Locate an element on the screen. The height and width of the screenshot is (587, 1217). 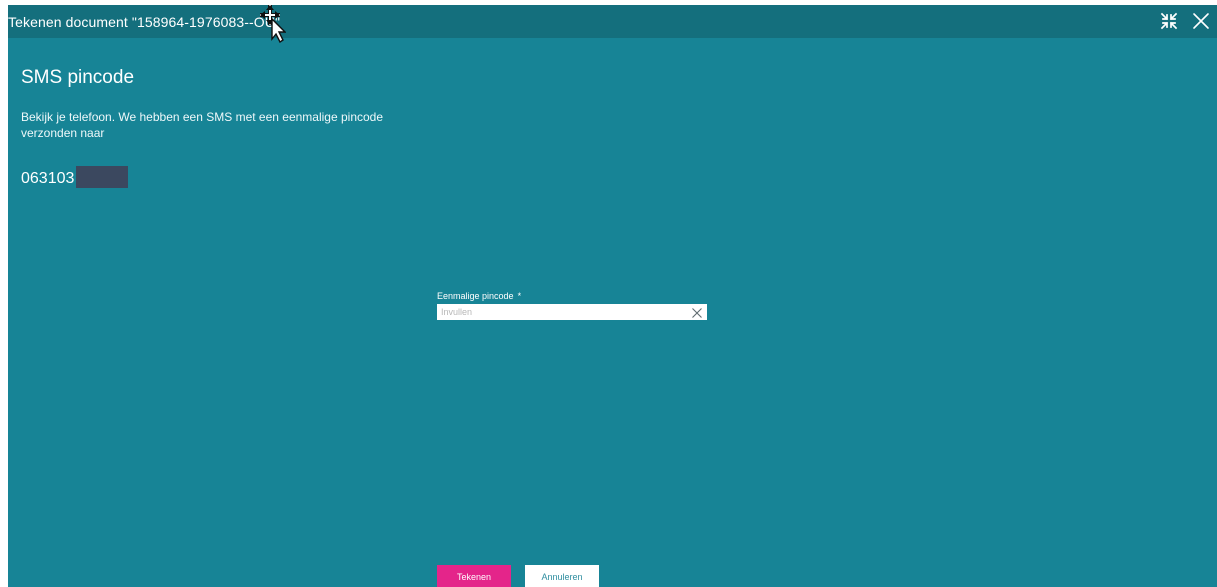
phone-number: 063103 is located at coordinates (75, 178).